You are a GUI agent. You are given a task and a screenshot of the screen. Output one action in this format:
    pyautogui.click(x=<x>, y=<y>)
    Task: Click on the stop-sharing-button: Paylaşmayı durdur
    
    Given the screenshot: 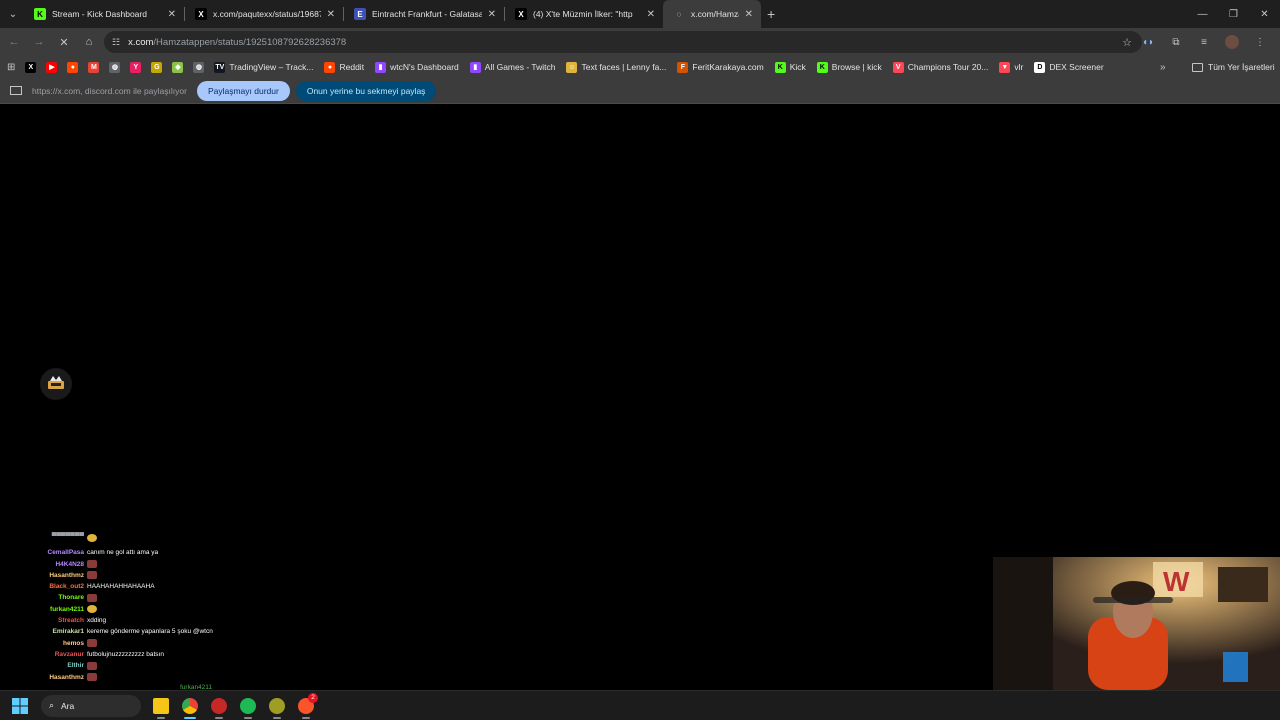 What is the action you would take?
    pyautogui.click(x=243, y=90)
    